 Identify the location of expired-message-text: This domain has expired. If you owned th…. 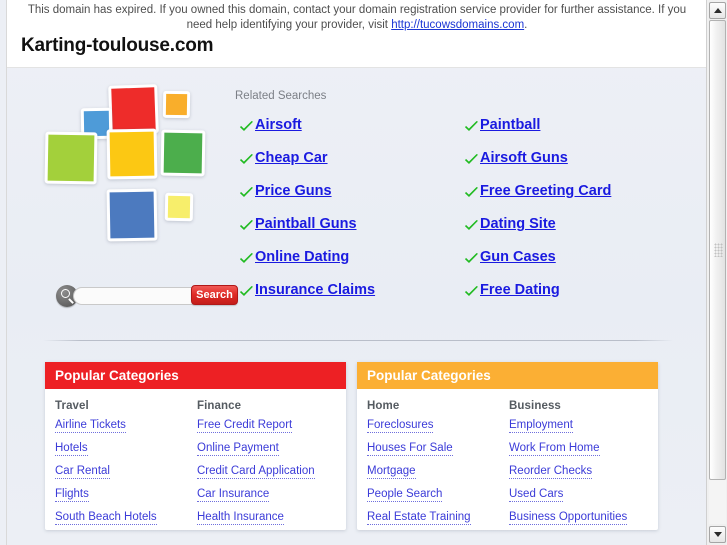
(357, 17).